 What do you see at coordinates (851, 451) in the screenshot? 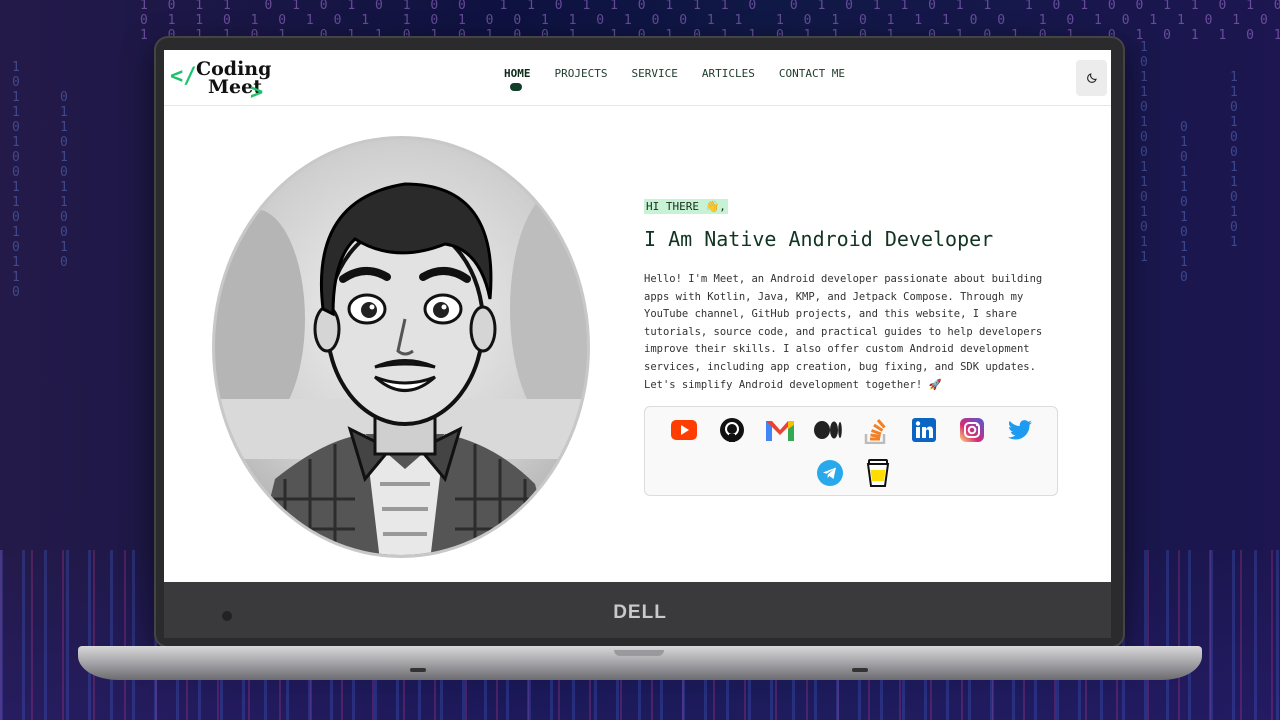
I see `social-links-panel` at bounding box center [851, 451].